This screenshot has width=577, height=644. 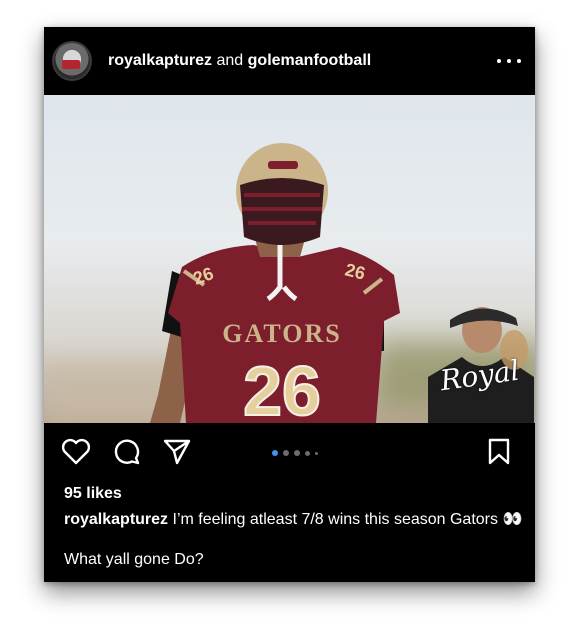 I want to click on more-horizontal-icon, so click(x=509, y=61).